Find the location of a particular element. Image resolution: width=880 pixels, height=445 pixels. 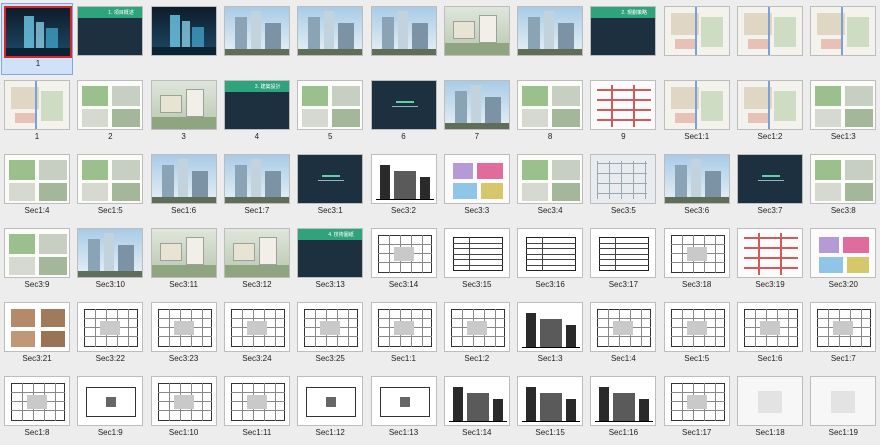

slide-label: Sec3:8 is located at coordinates (843, 210).